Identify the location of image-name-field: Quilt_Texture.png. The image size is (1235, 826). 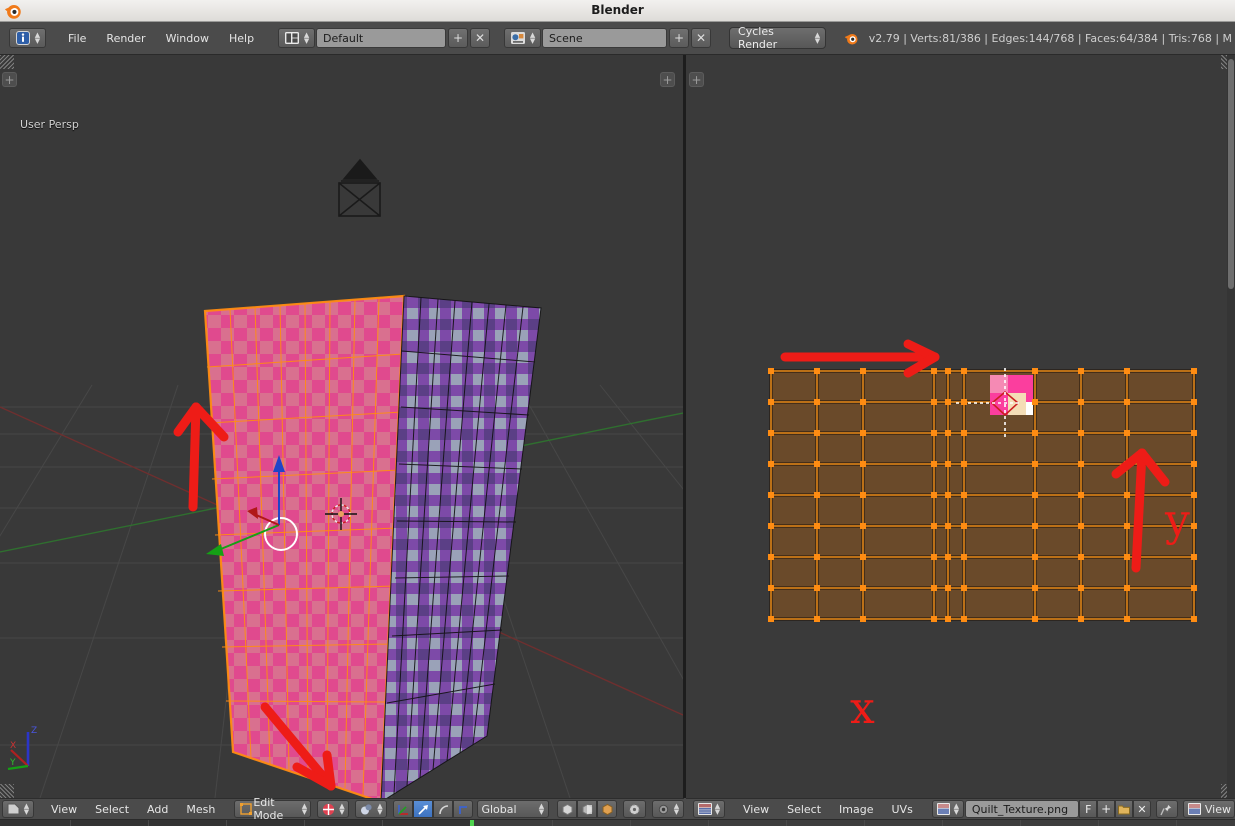
(1022, 809).